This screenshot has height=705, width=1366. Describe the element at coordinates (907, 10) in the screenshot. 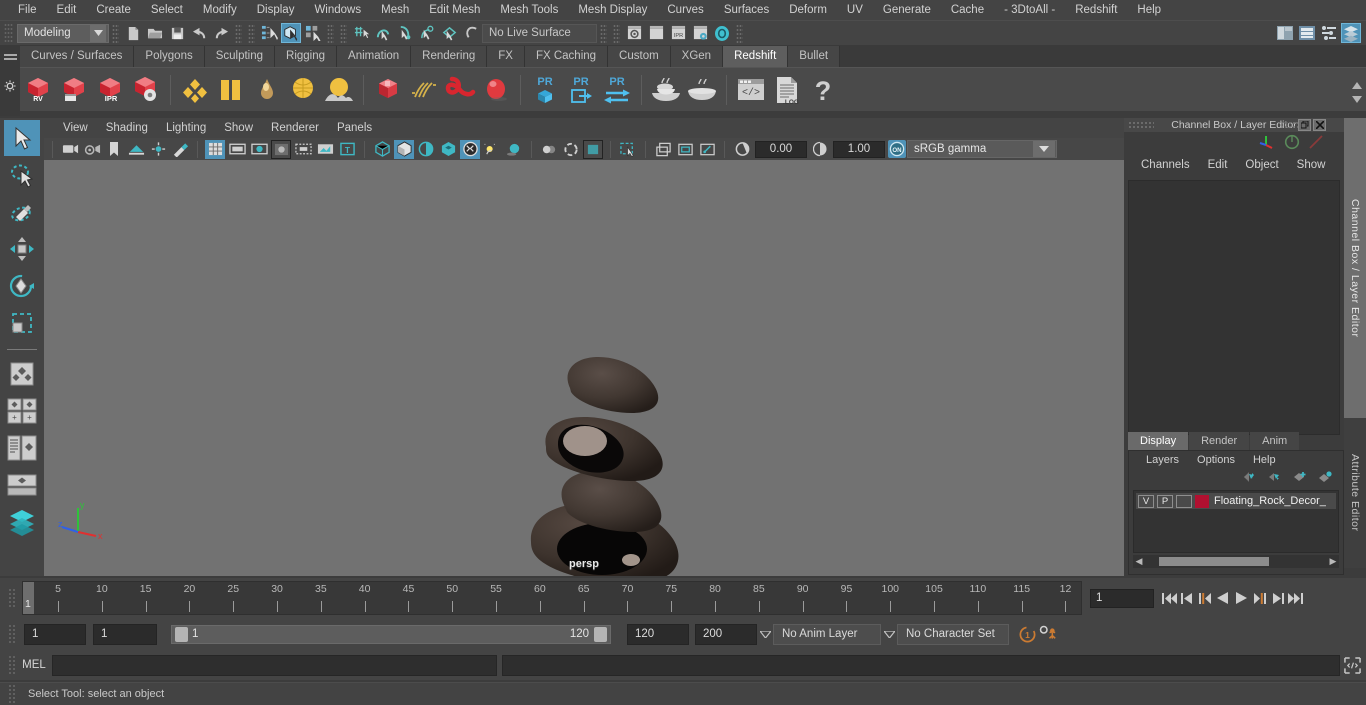

I see `menu-item-generate: Generate` at that location.